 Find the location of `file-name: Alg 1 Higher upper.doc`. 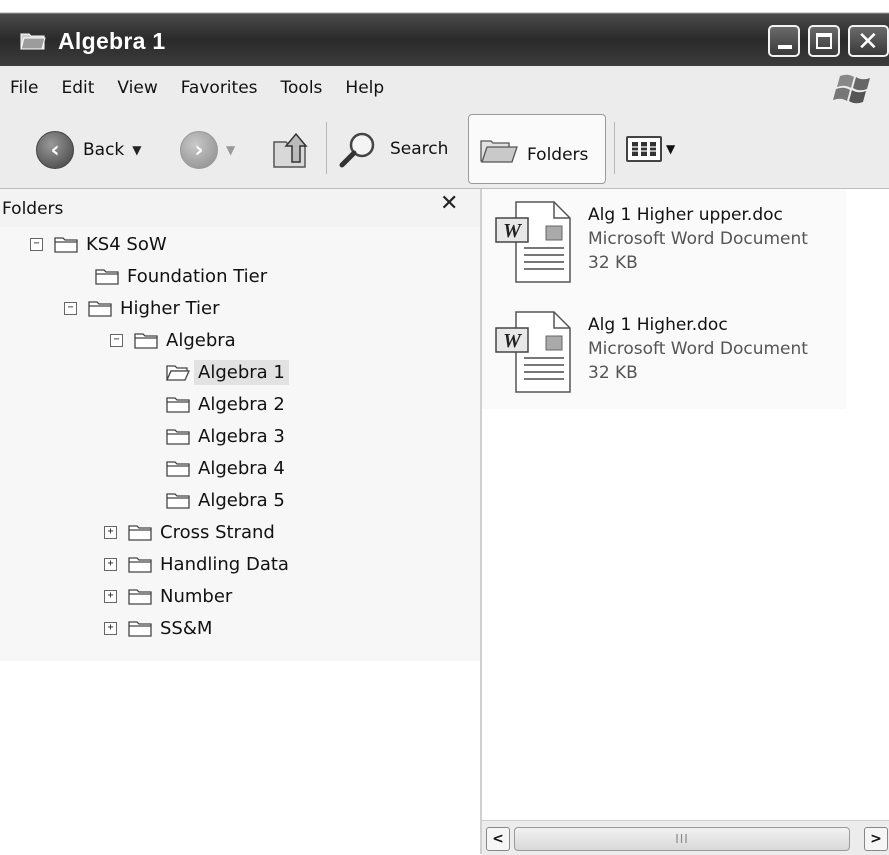

file-name: Alg 1 Higher upper.doc is located at coordinates (685, 215).